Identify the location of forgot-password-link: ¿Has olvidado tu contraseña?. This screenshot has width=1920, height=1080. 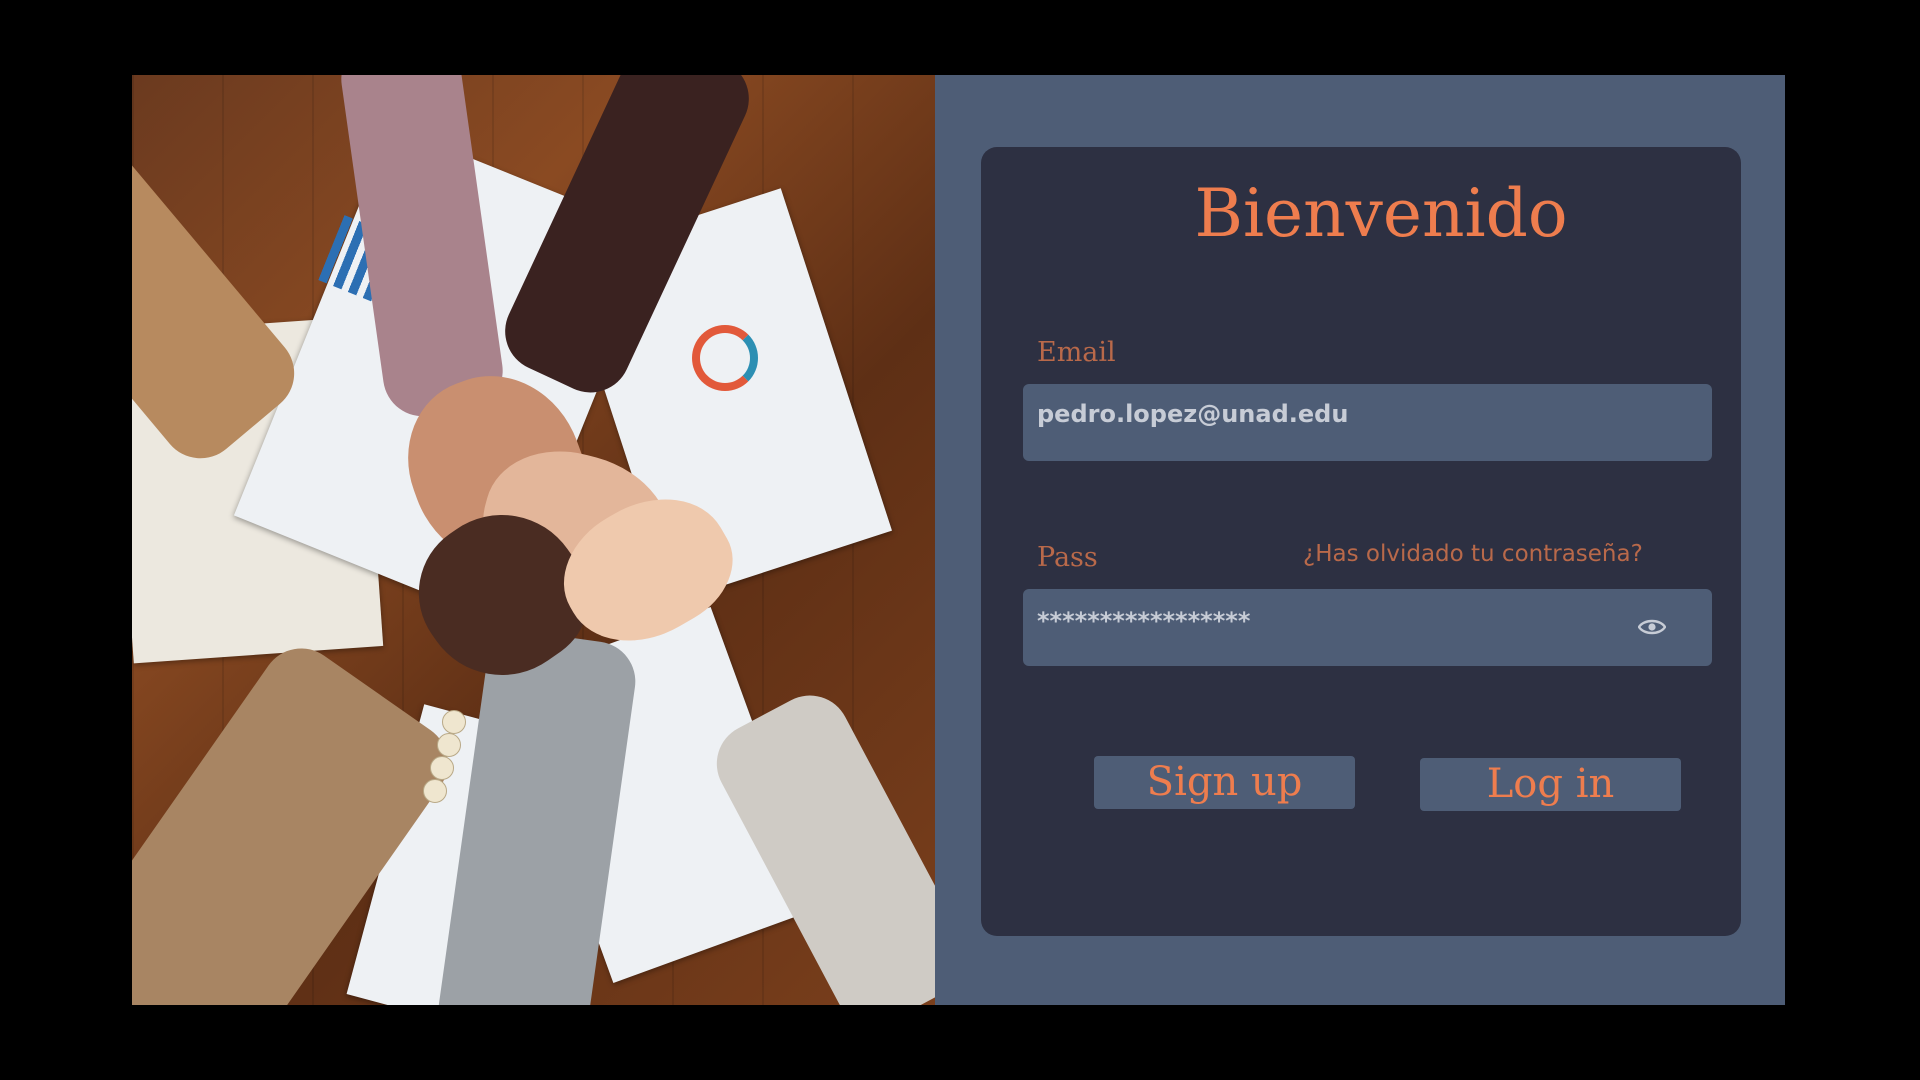
(1473, 554).